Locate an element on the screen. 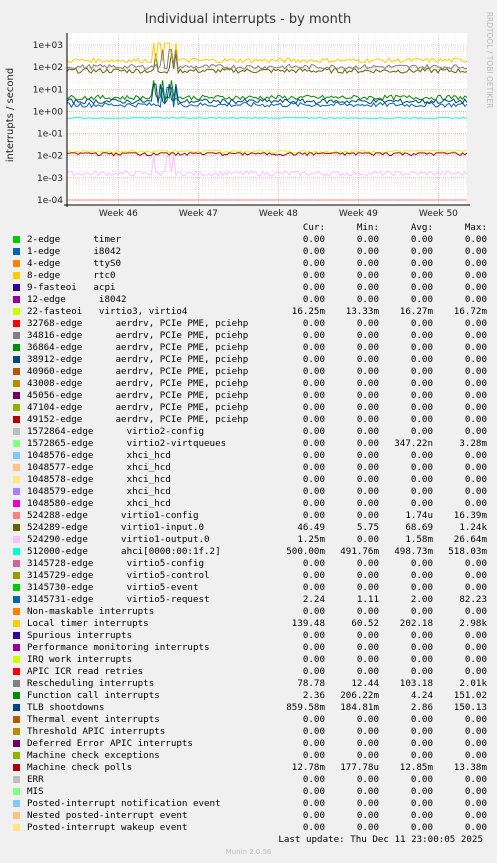 The height and width of the screenshot is (863, 497). munin-version: Munin 2.0.56 is located at coordinates (248, 852).